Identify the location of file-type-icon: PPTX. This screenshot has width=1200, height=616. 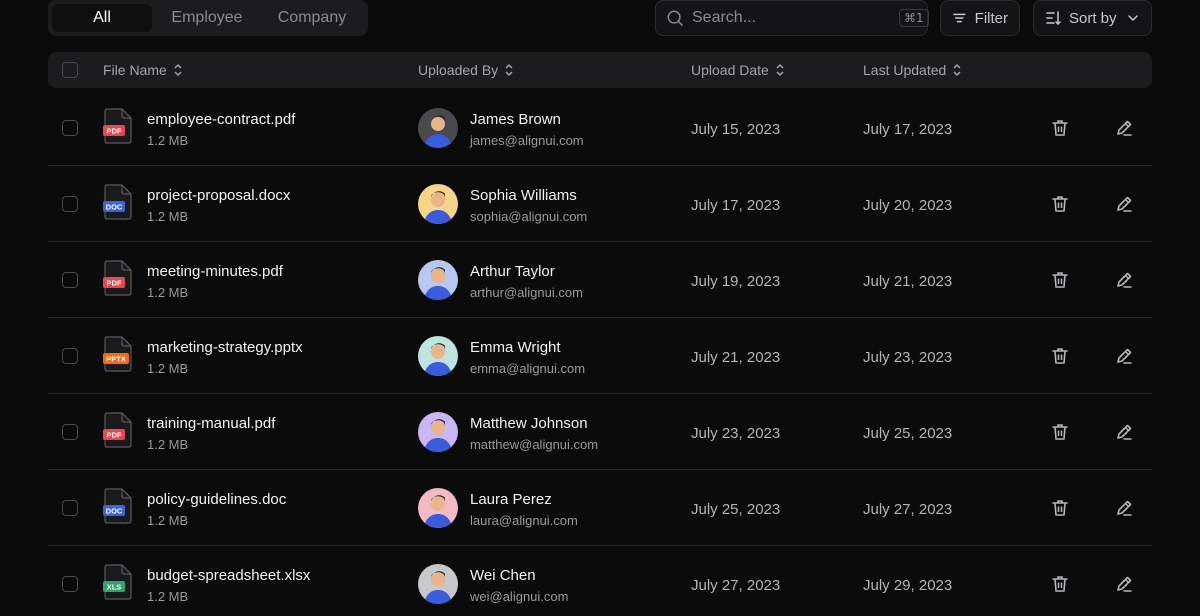
(117, 354).